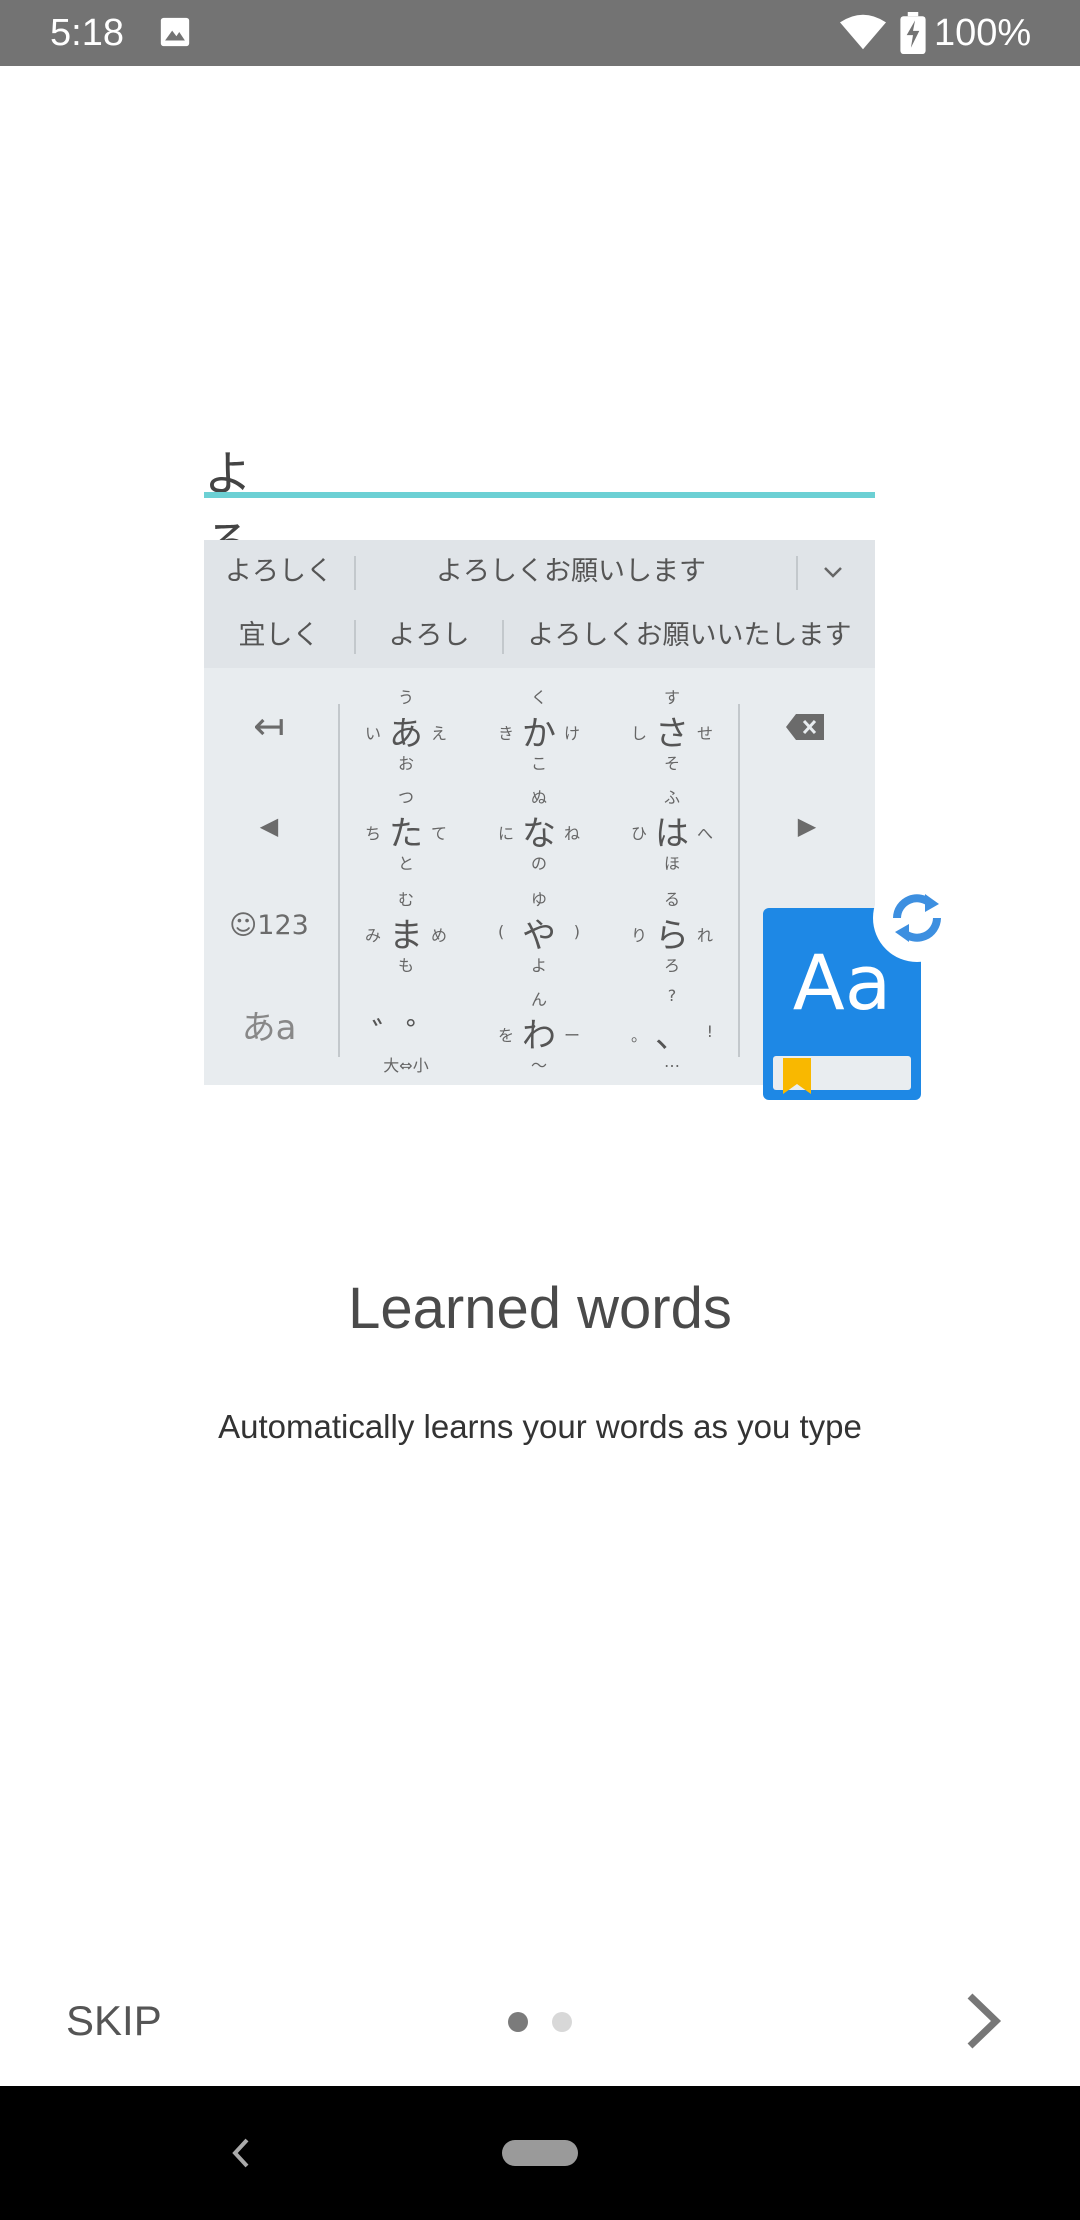 The height and width of the screenshot is (2220, 1080). I want to click on kana-key: つち たて と, so click(406, 830).